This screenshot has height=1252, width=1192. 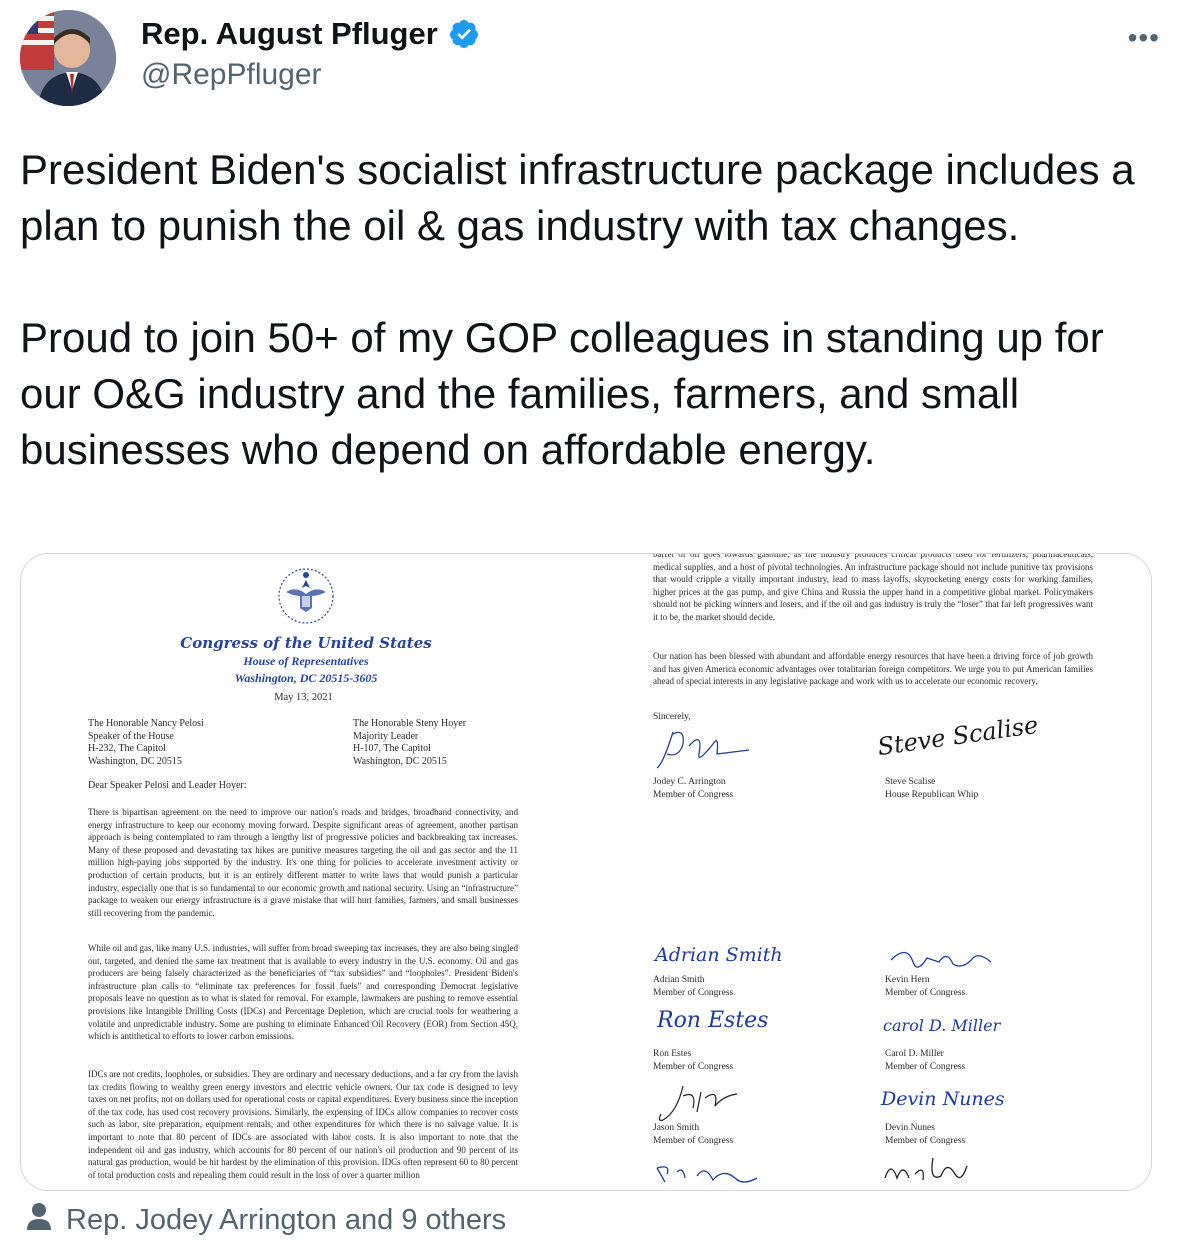 I want to click on signature-arrington, so click(x=708, y=749).